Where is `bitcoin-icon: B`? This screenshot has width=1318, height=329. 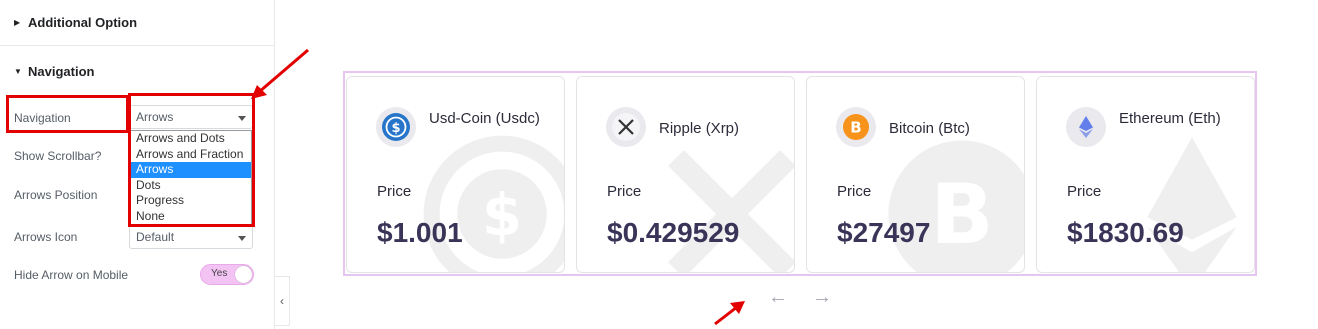
bitcoin-icon: B is located at coordinates (856, 127).